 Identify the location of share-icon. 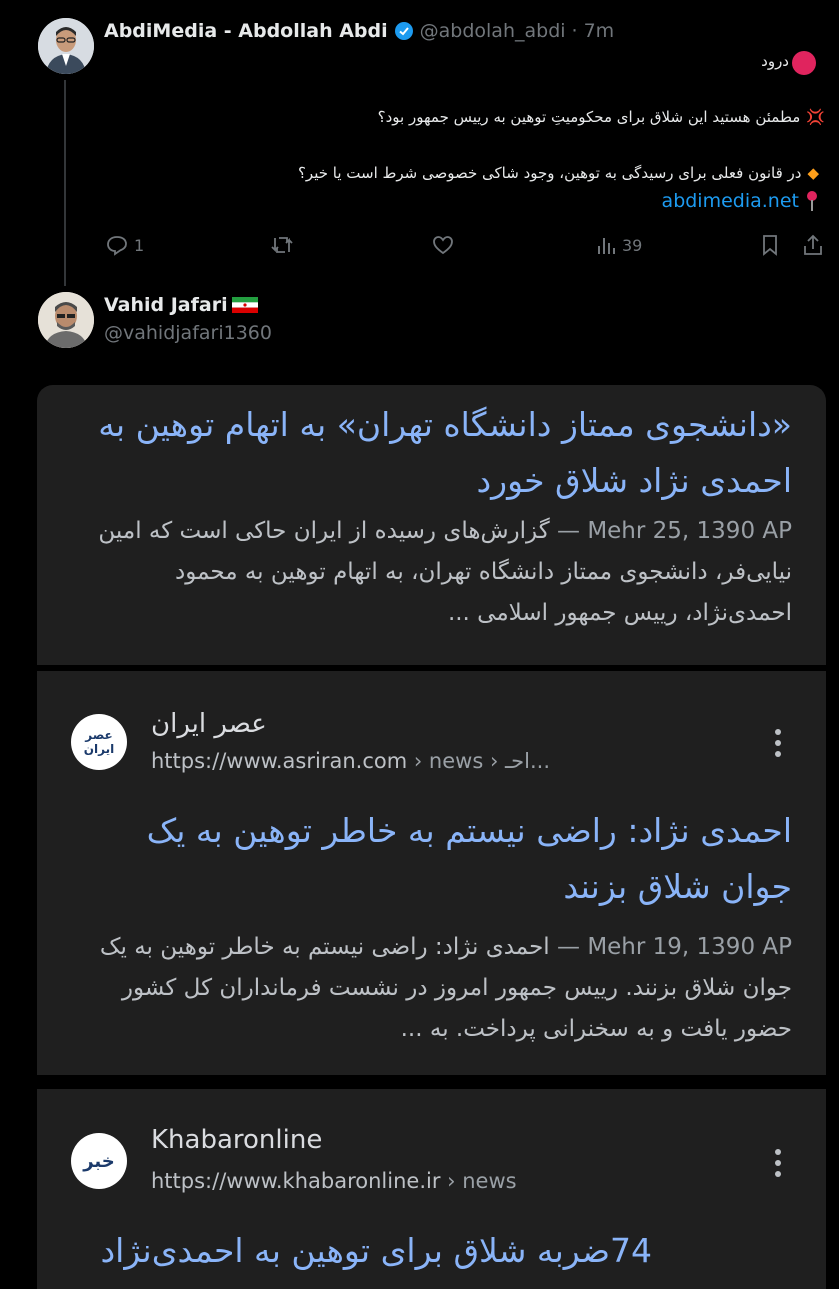
(813, 244).